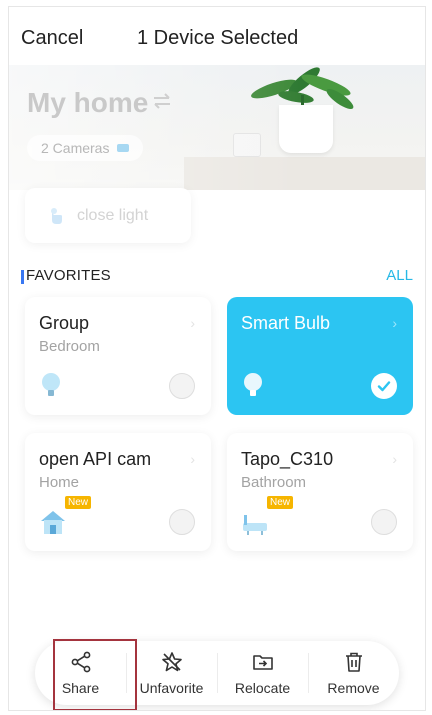  What do you see at coordinates (320, 356) in the screenshot?
I see `device-card-smart-bulb: Smart Bulb ›` at bounding box center [320, 356].